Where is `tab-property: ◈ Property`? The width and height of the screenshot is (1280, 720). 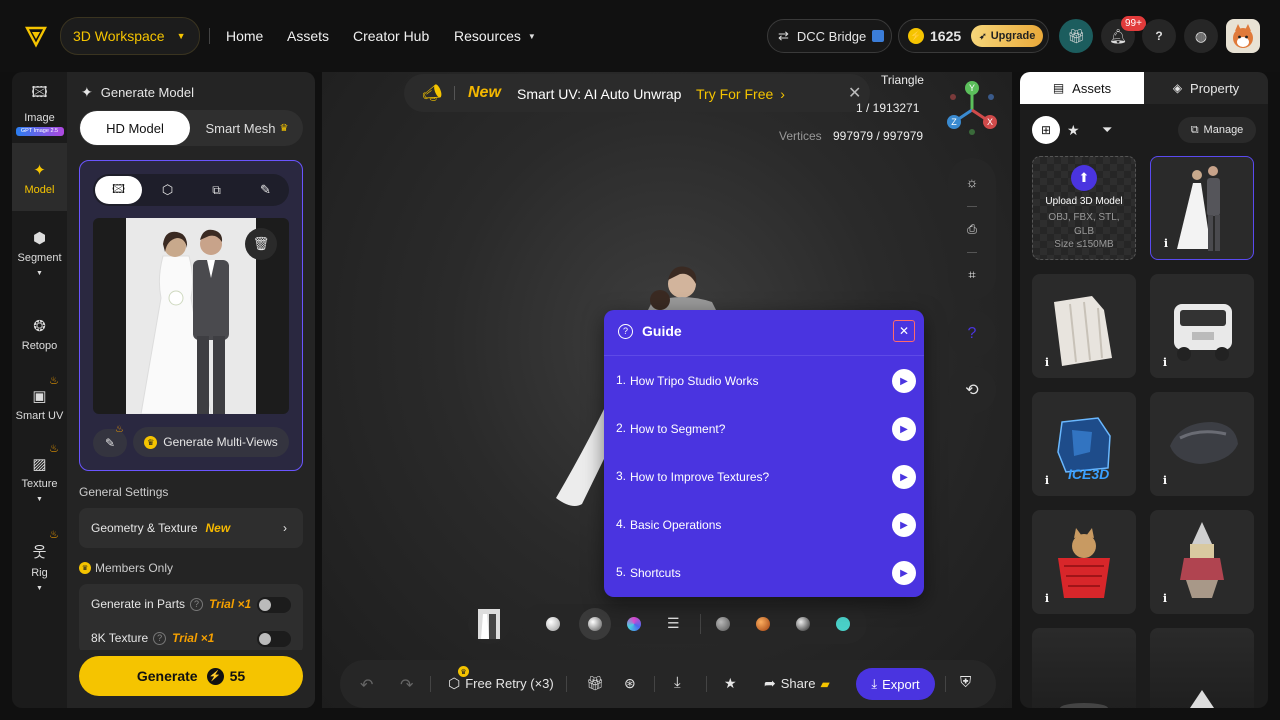 tab-property: ◈ Property is located at coordinates (1206, 88).